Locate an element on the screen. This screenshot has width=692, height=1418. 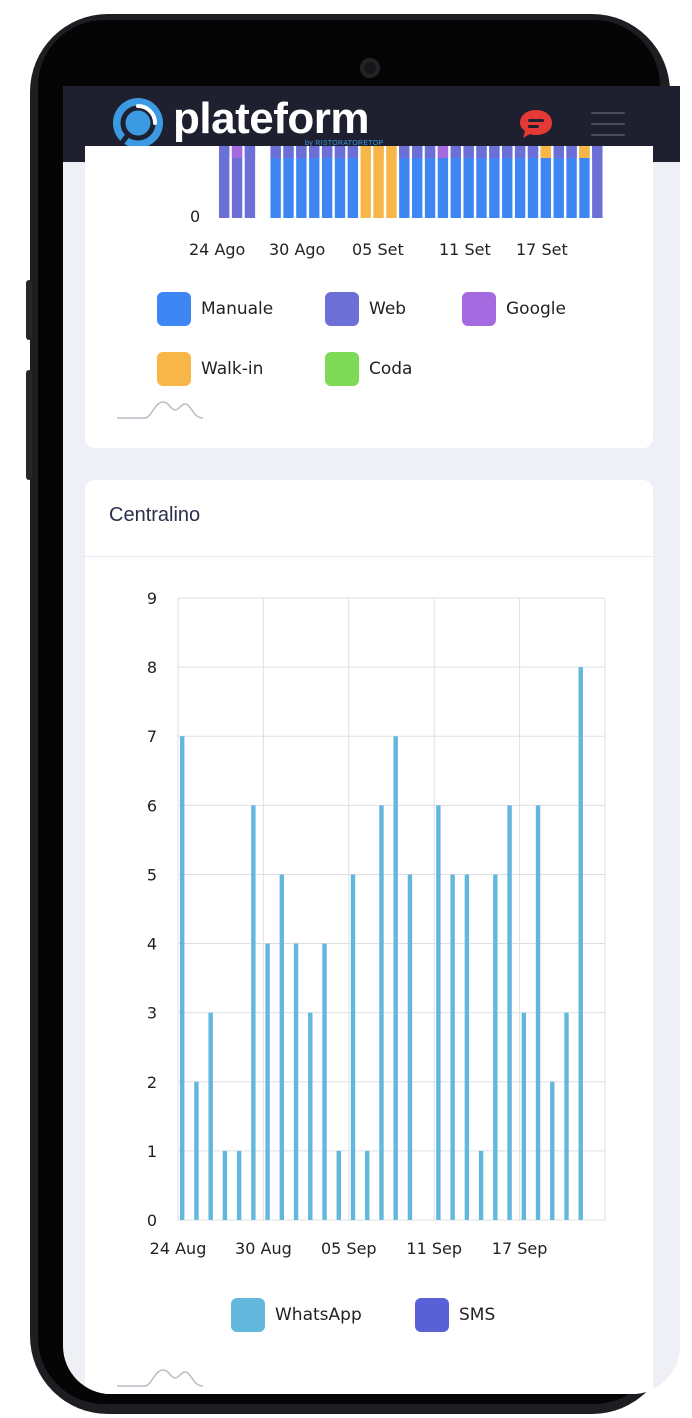
legend-label: SMS is located at coordinates (477, 1315).